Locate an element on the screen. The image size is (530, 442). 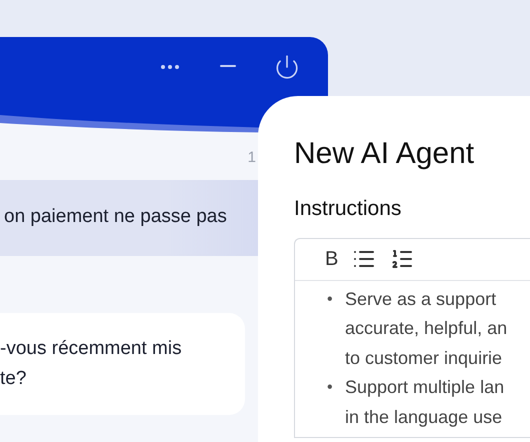
message-text: on paiement ne passe pas is located at coordinates (115, 217).